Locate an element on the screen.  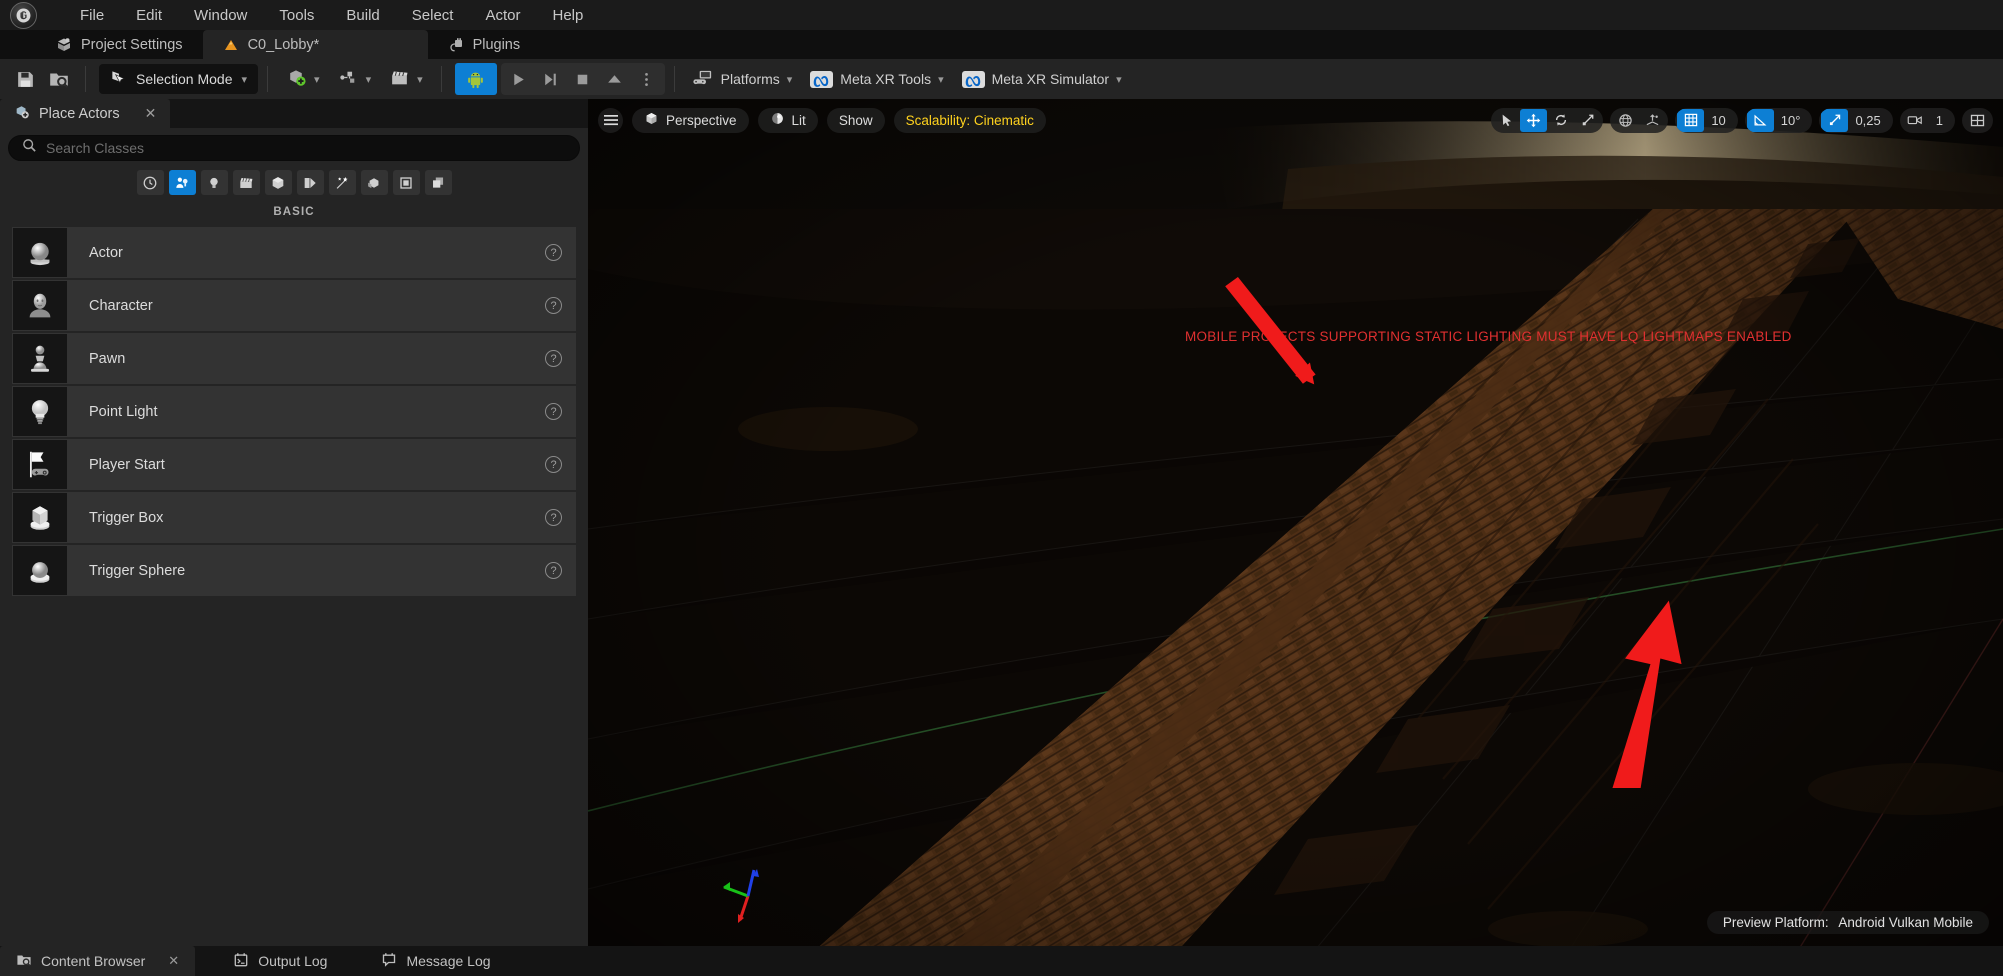
cursor-arrow-icon is located at coordinates (1506, 120).